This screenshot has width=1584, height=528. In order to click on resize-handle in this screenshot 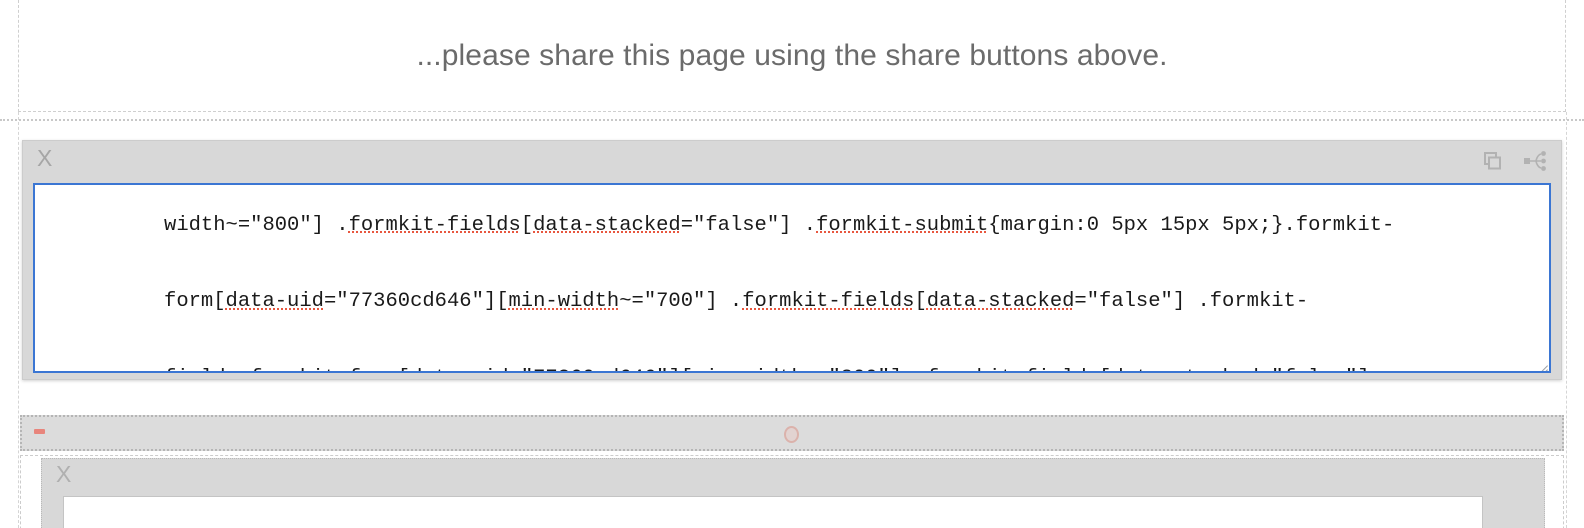, I will do `click(1541, 363)`.